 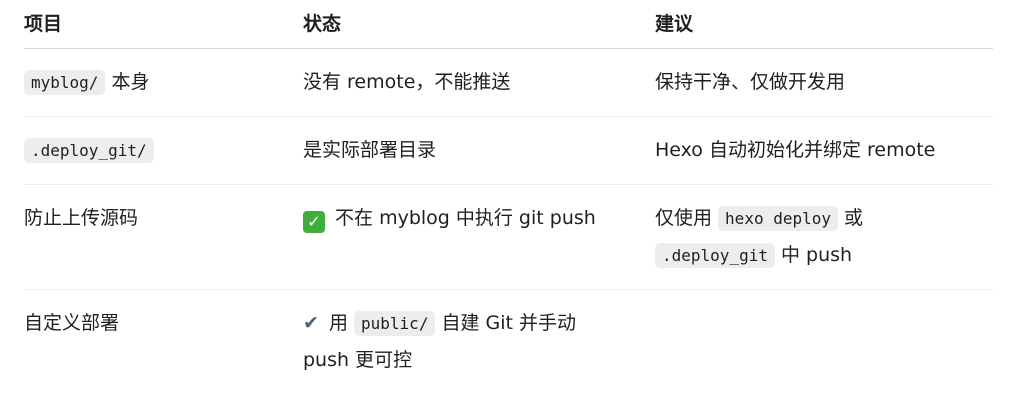 I want to click on header-advice: 建议, so click(x=674, y=24).